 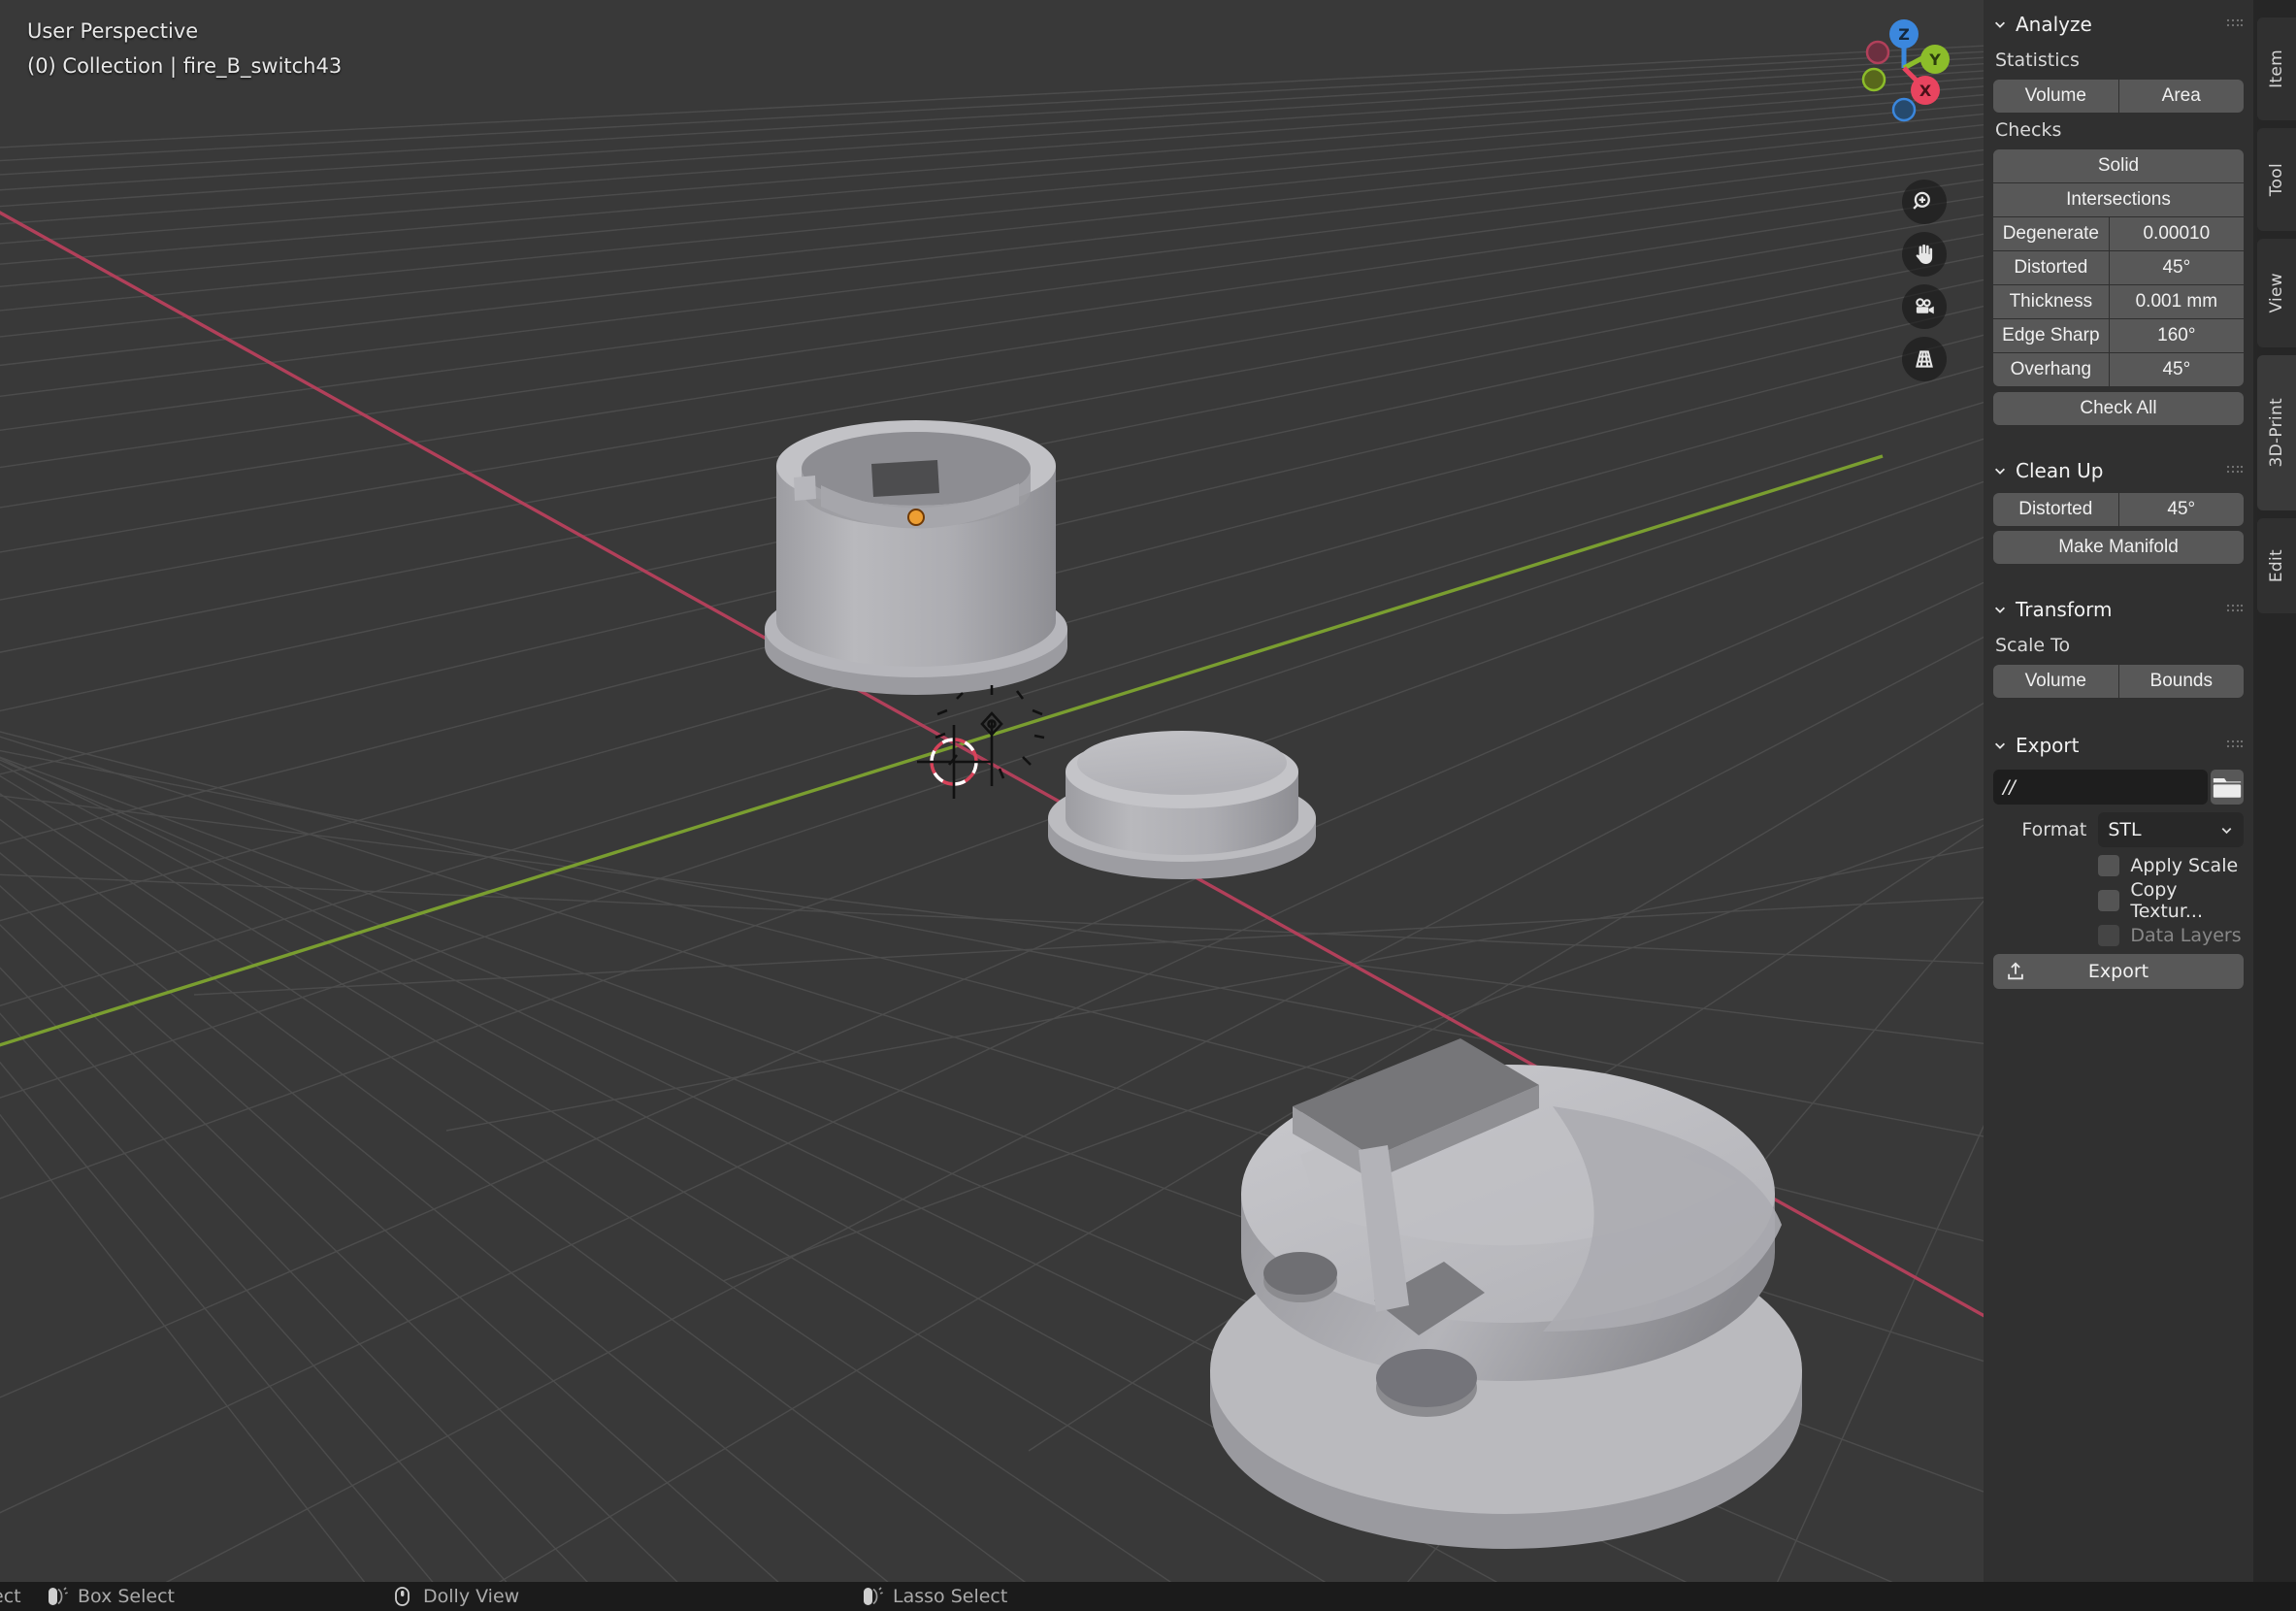 I want to click on export-path-input: //, so click(x=2100, y=787).